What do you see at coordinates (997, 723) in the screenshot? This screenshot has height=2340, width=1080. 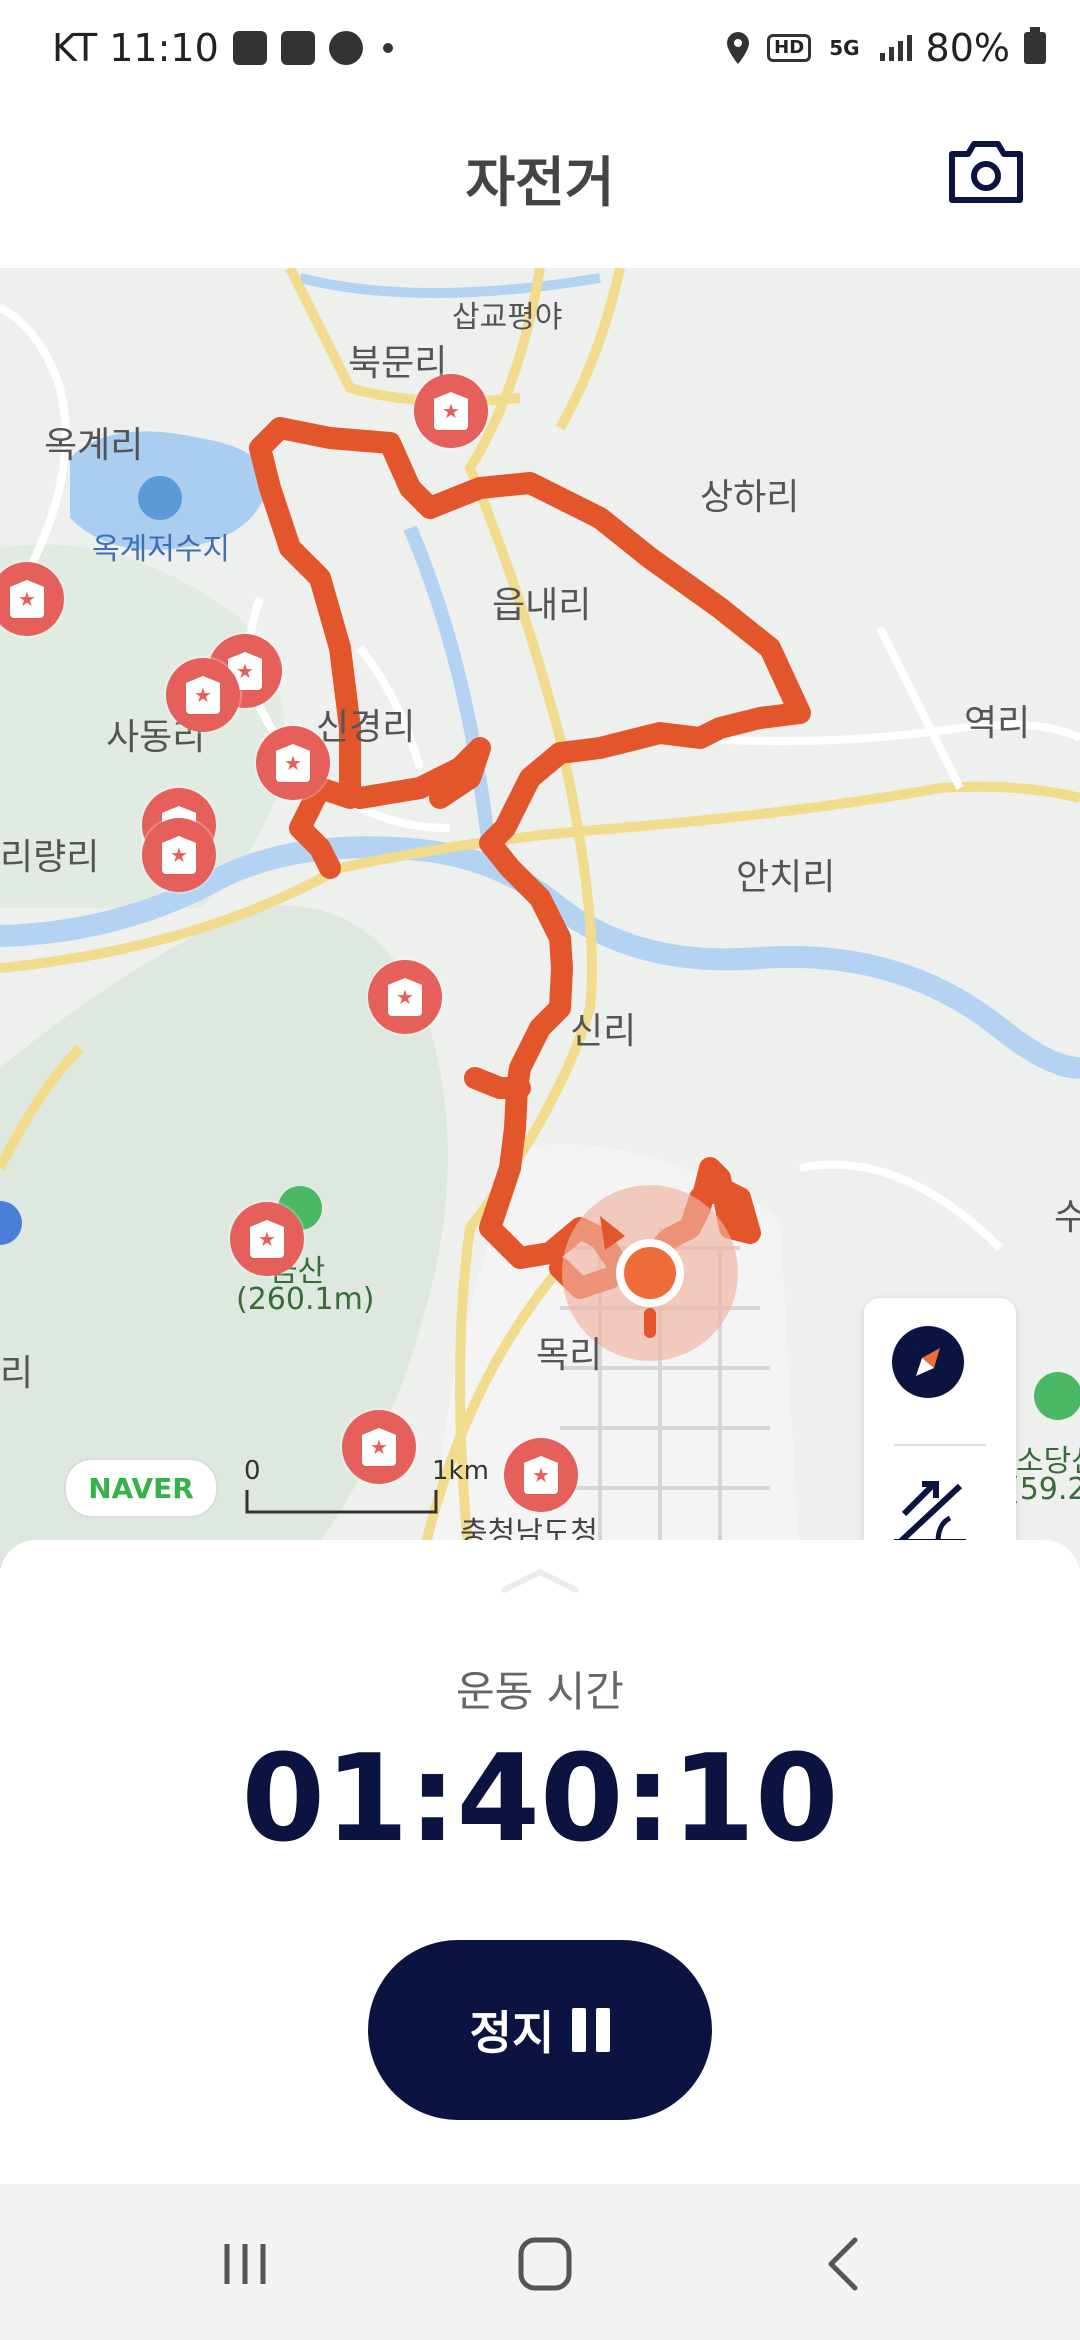 I see `map-label: 역리` at bounding box center [997, 723].